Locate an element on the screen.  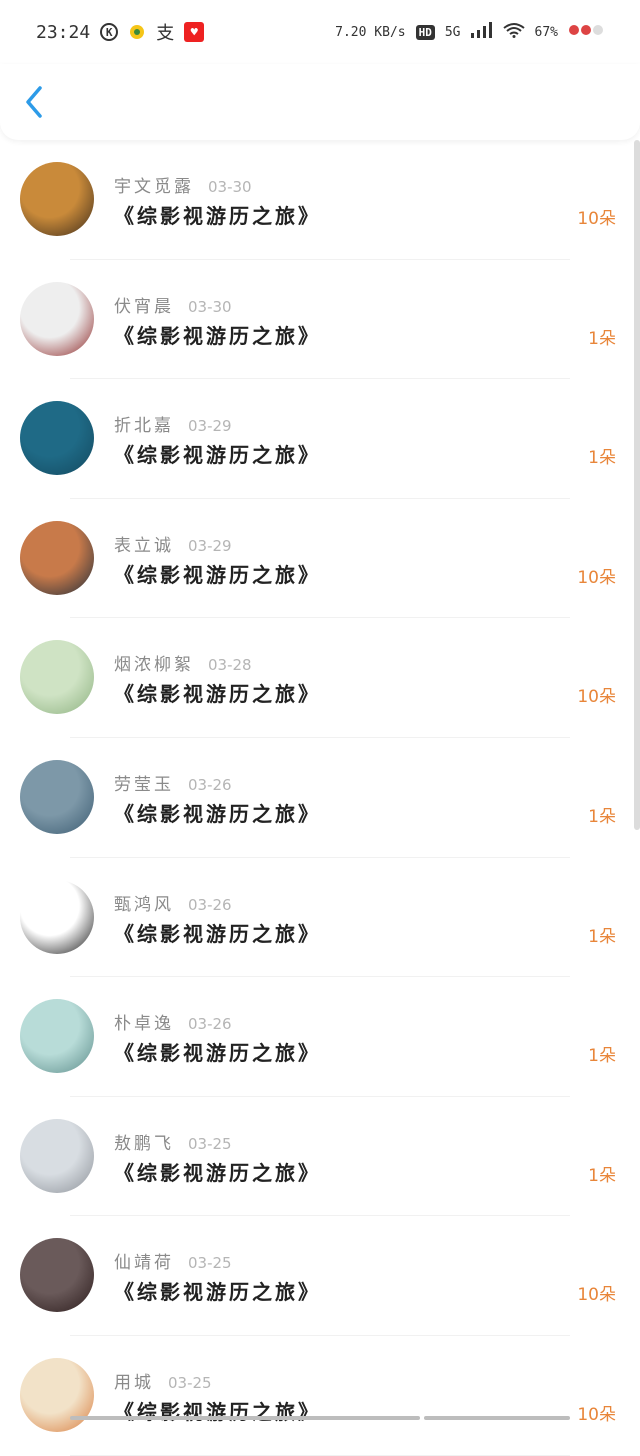
reward-date: 03-28 is located at coordinates (230, 665).